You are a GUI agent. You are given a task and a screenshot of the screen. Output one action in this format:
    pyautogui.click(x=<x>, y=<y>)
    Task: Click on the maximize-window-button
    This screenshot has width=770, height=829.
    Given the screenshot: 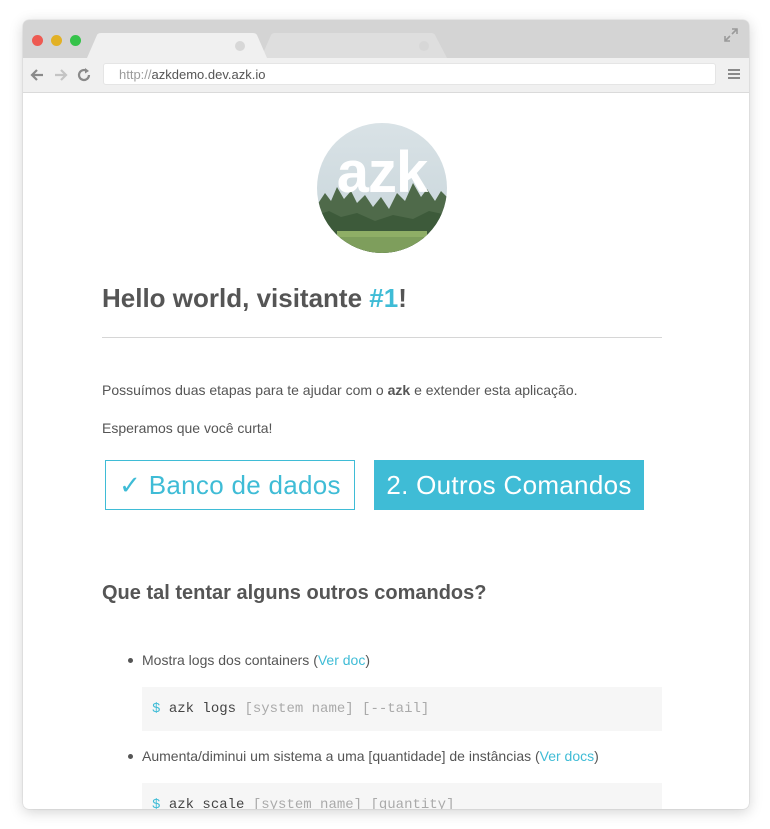 What is the action you would take?
    pyautogui.click(x=75, y=40)
    